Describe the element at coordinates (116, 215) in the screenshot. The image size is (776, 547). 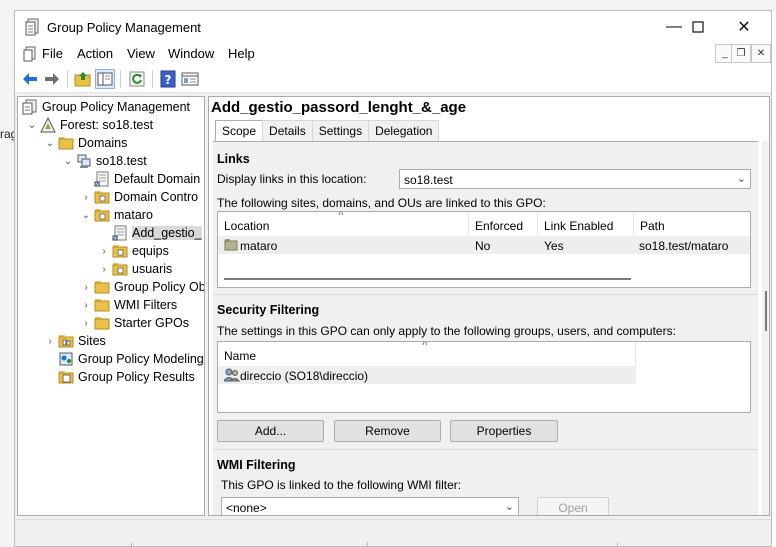
I see `tree-item-mataro: ⌄ mataro` at that location.